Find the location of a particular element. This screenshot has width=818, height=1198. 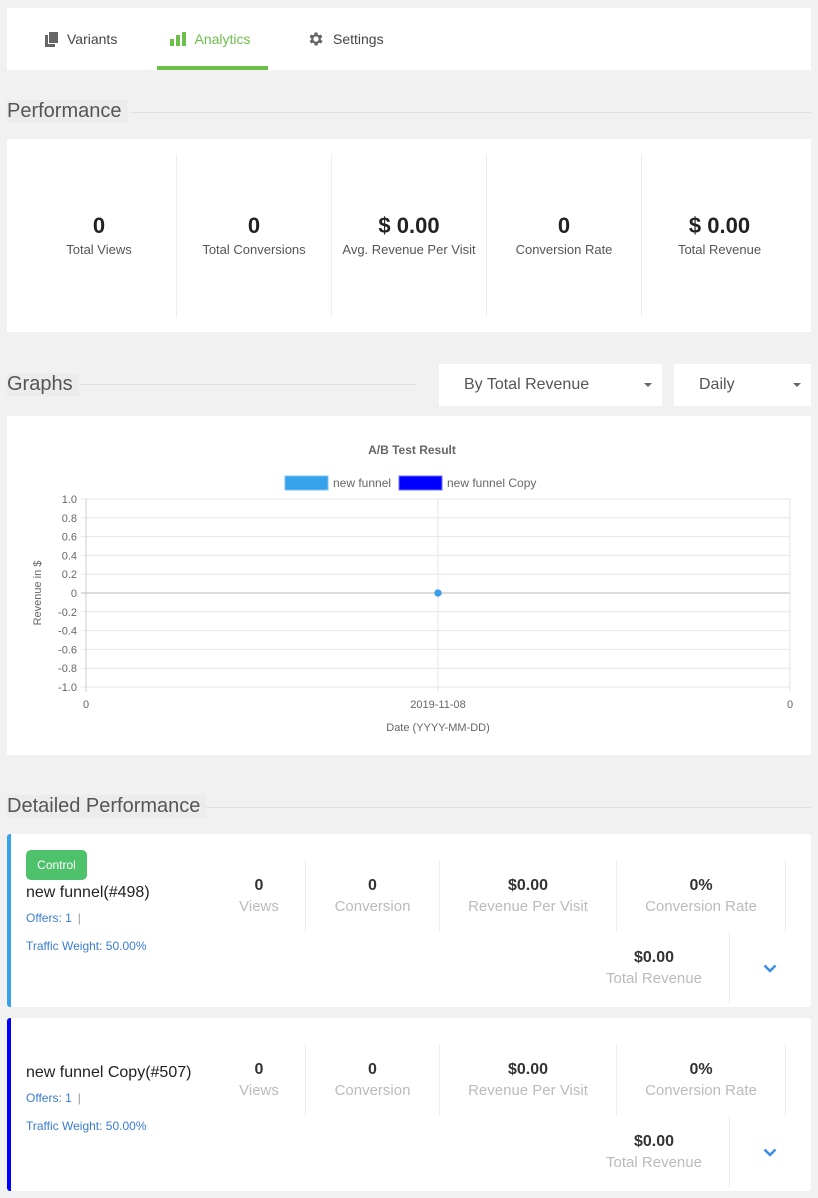

stat-avg-revenue-per-visit: $ 0.00 Avg. Revenue Per Visit is located at coordinates (409, 235).